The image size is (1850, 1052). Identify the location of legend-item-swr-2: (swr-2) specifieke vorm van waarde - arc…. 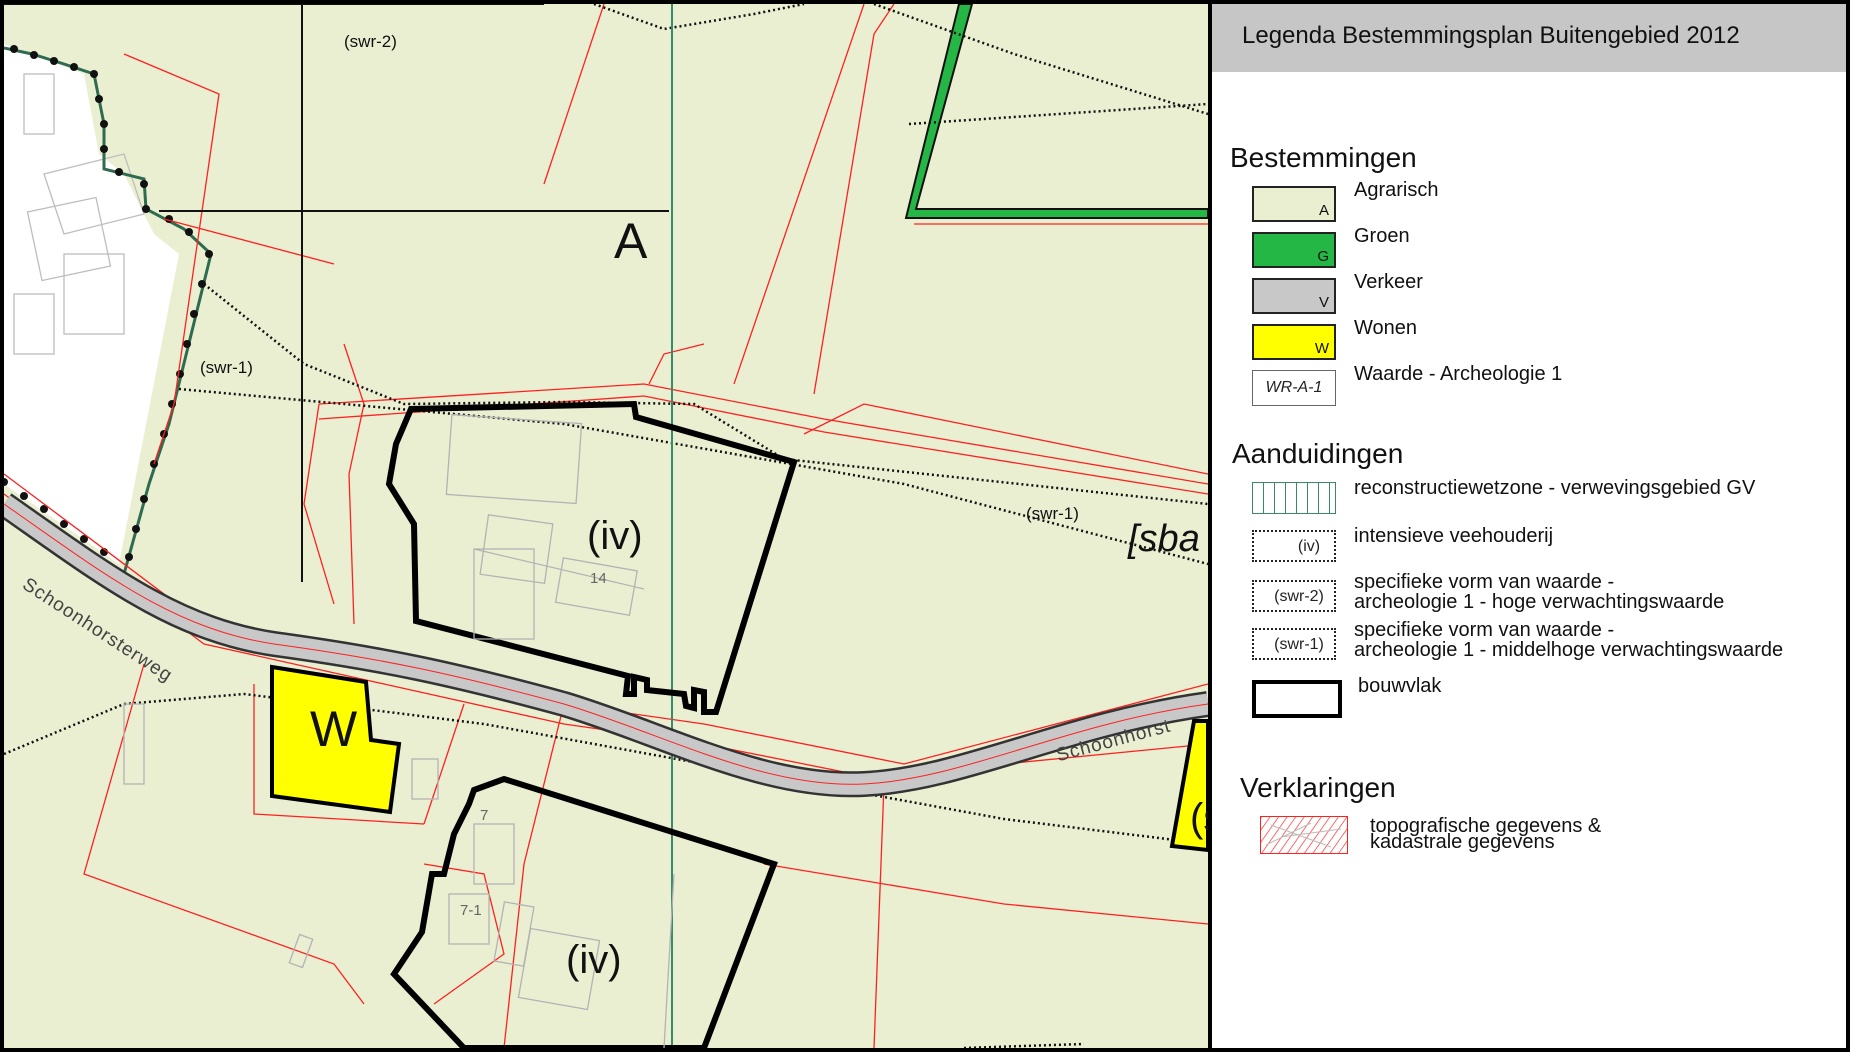
(1532, 598).